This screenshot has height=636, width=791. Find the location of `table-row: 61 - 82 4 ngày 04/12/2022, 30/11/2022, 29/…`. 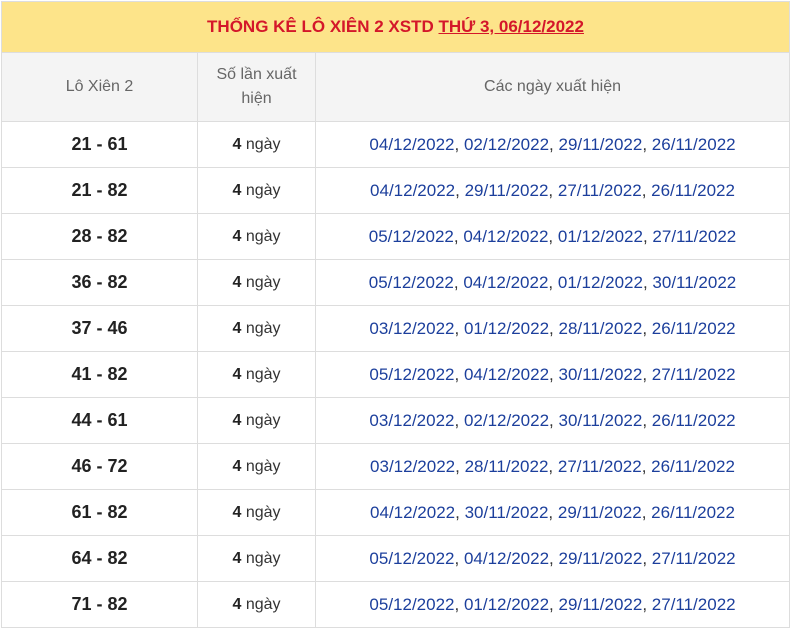

table-row: 61 - 82 4 ngày 04/12/2022, 30/11/2022, 29/… is located at coordinates (396, 512).